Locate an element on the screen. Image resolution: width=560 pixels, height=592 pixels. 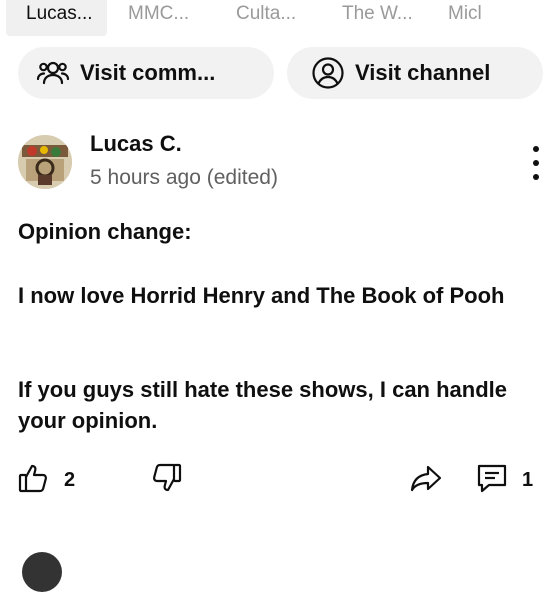
community-icon is located at coordinates (53, 73).